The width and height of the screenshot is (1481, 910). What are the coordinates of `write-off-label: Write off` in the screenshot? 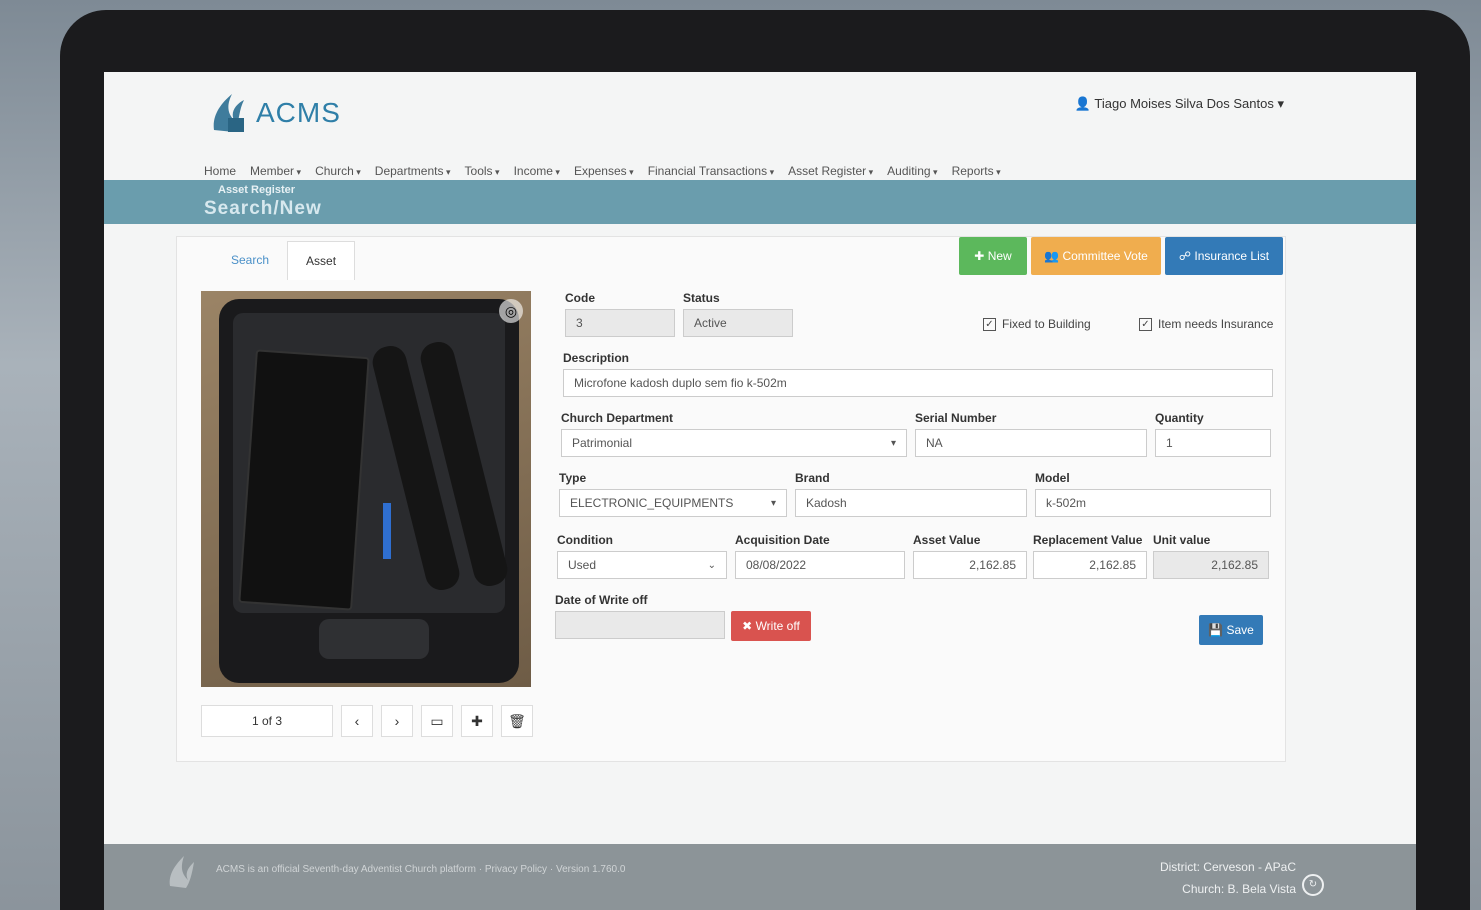 It's located at (777, 626).